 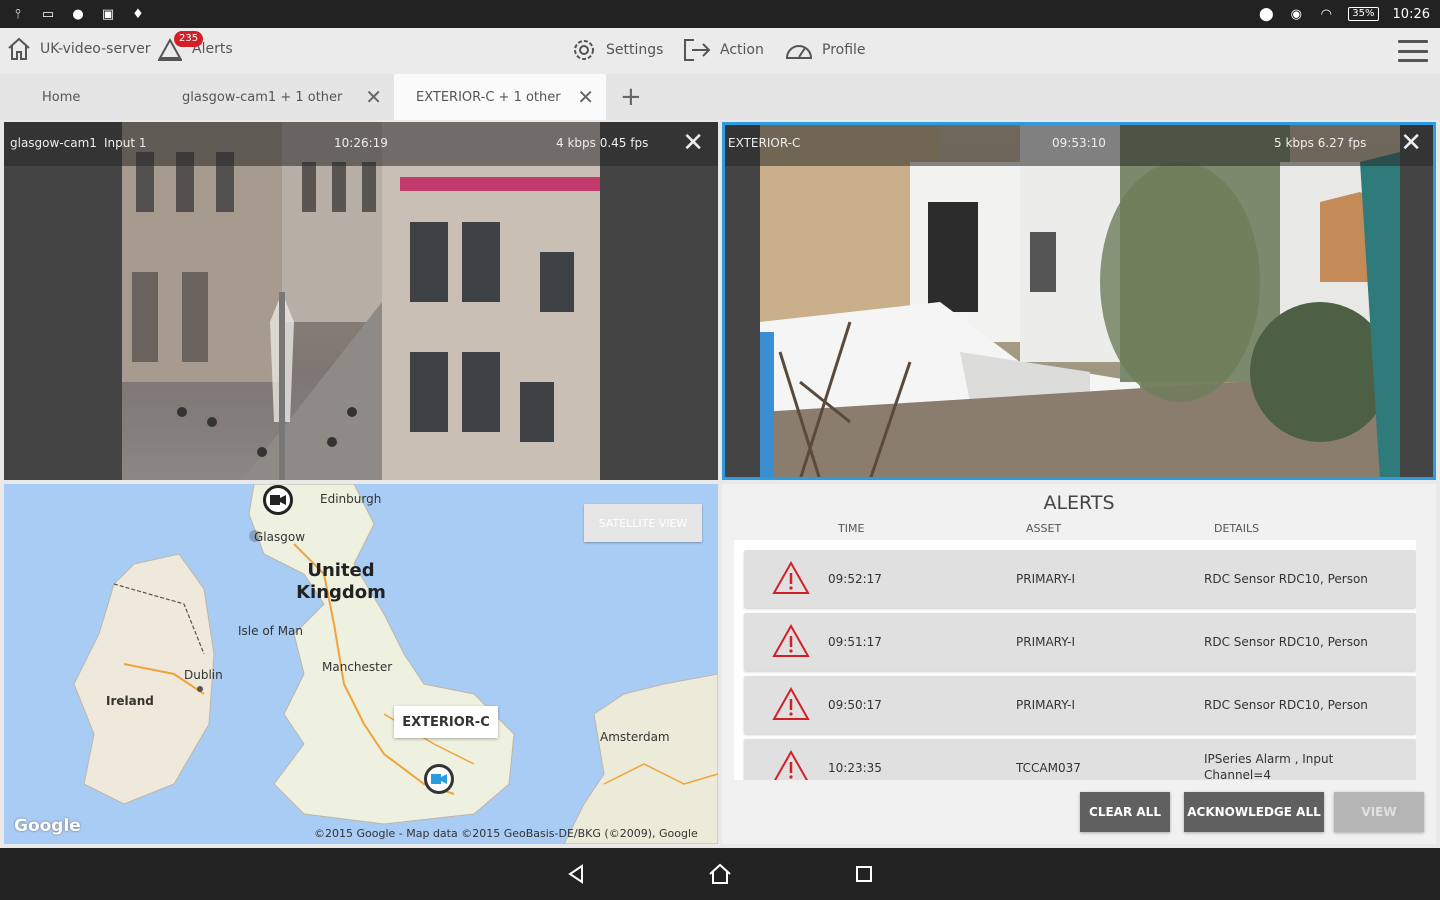 I want to click on satellite-view-button: SATELLITE VIEW, so click(x=643, y=523).